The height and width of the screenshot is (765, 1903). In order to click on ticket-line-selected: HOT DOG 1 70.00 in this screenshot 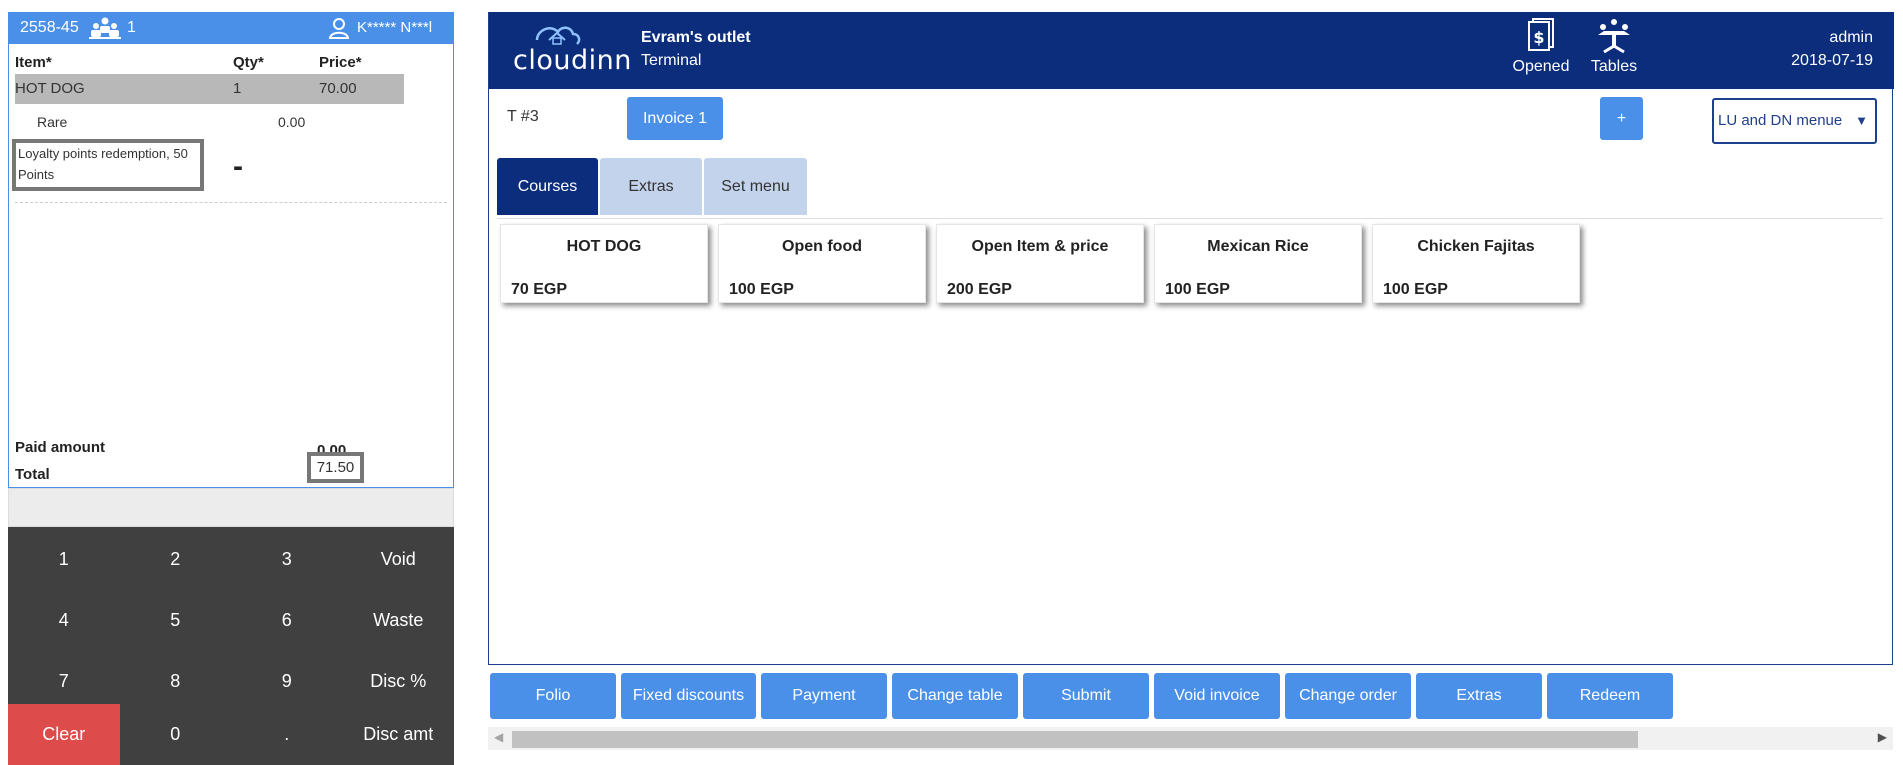, I will do `click(209, 89)`.